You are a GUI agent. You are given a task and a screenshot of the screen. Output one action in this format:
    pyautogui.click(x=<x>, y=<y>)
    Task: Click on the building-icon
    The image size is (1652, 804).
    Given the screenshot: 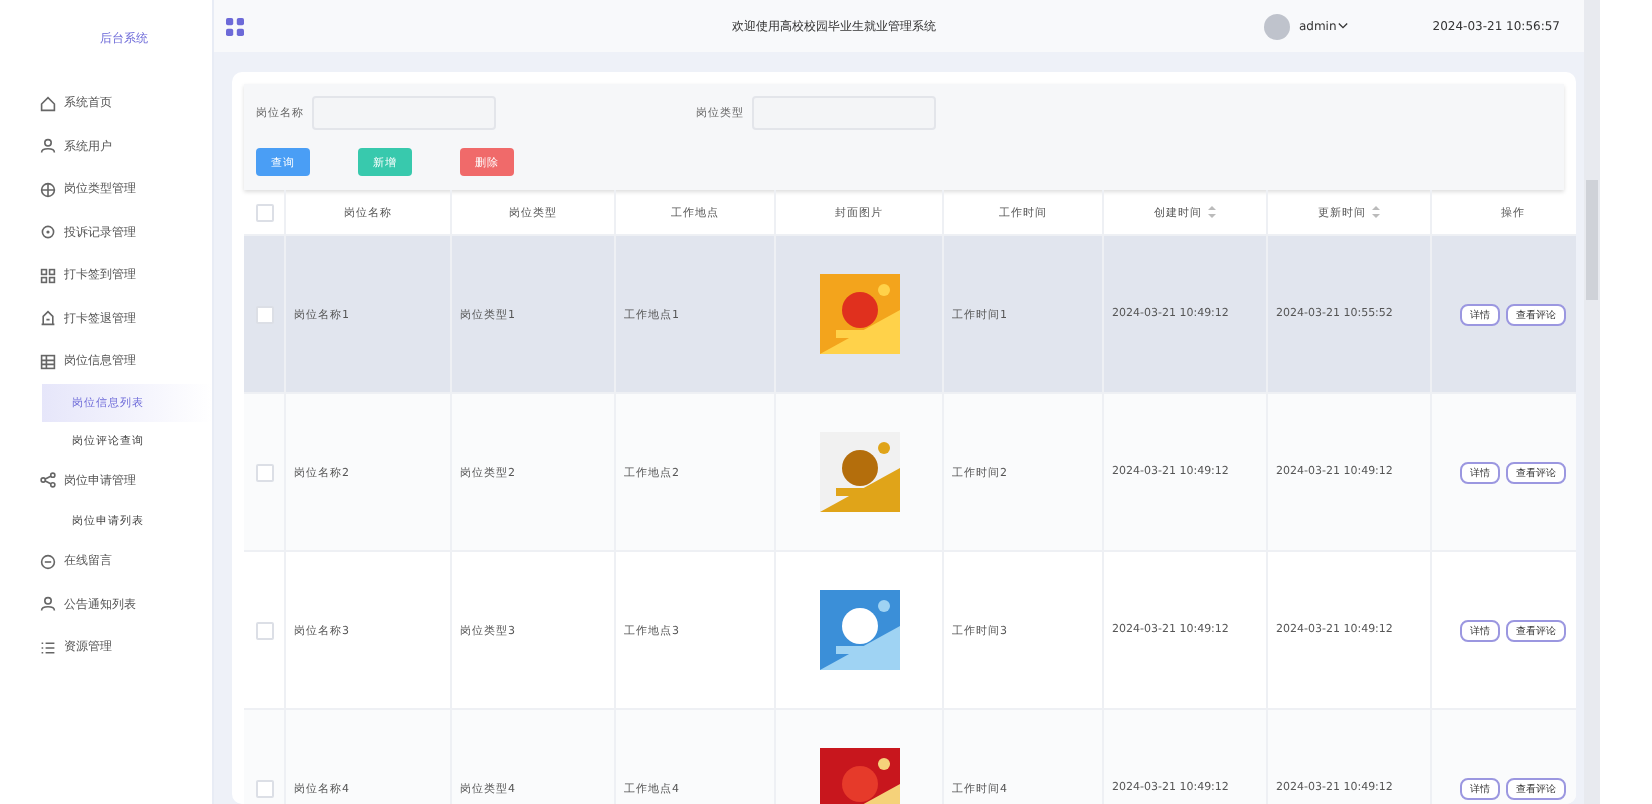 What is the action you would take?
    pyautogui.click(x=48, y=318)
    